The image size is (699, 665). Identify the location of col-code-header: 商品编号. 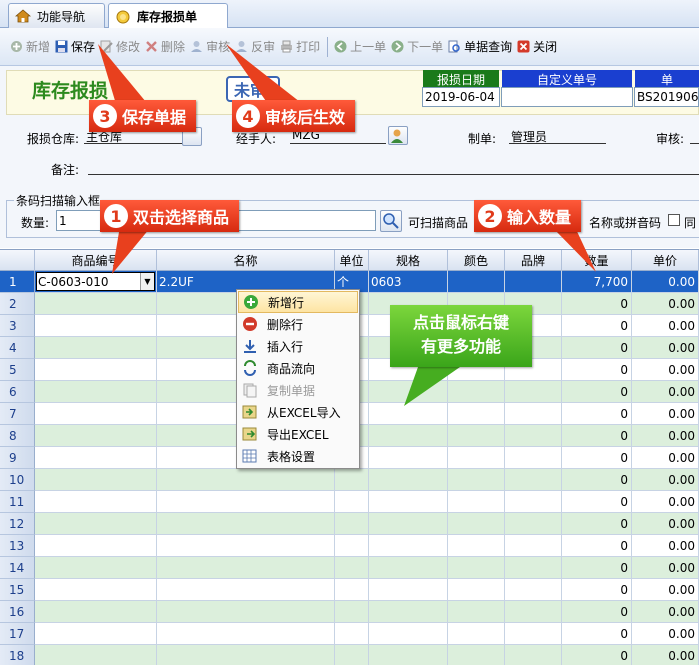
(96, 260).